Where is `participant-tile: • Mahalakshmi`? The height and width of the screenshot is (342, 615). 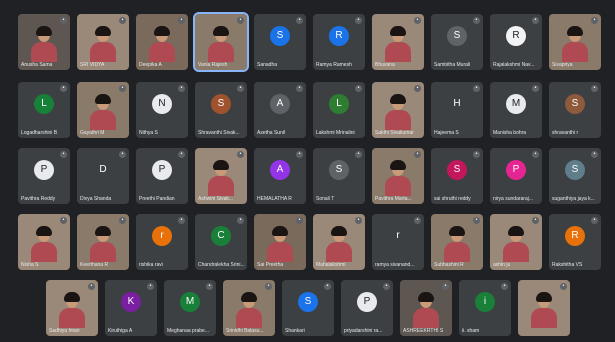
participant-tile: • Mahalakshmi is located at coordinates (339, 242).